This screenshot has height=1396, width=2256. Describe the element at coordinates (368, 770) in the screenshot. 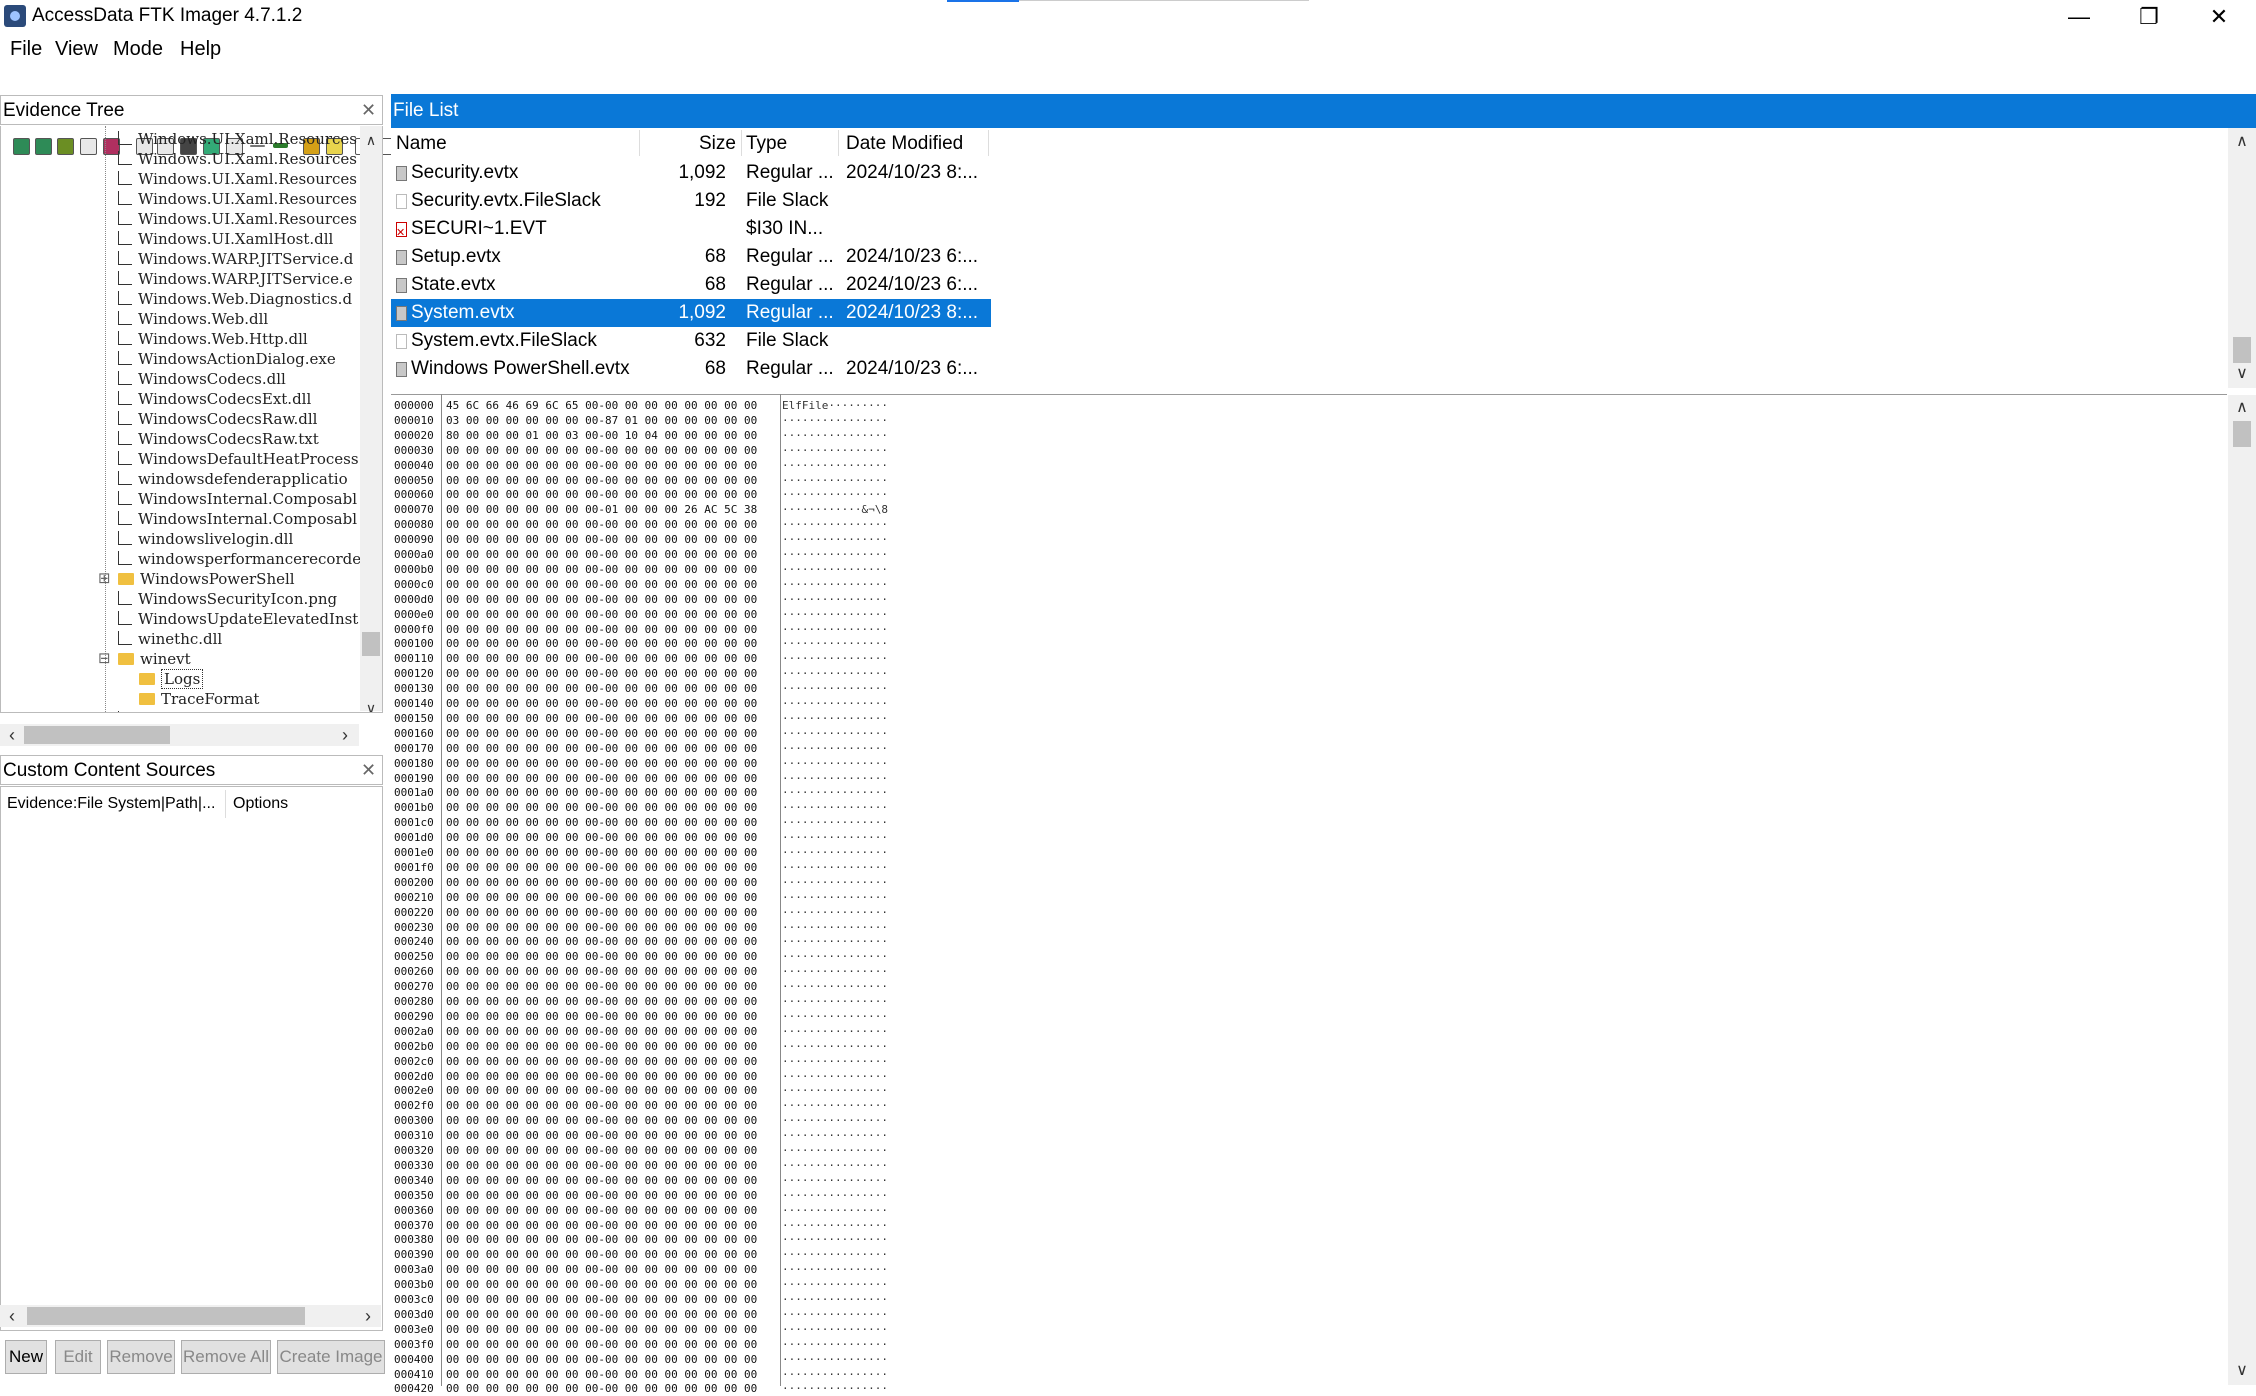

I see `custom-content-close-icon: ✕` at that location.